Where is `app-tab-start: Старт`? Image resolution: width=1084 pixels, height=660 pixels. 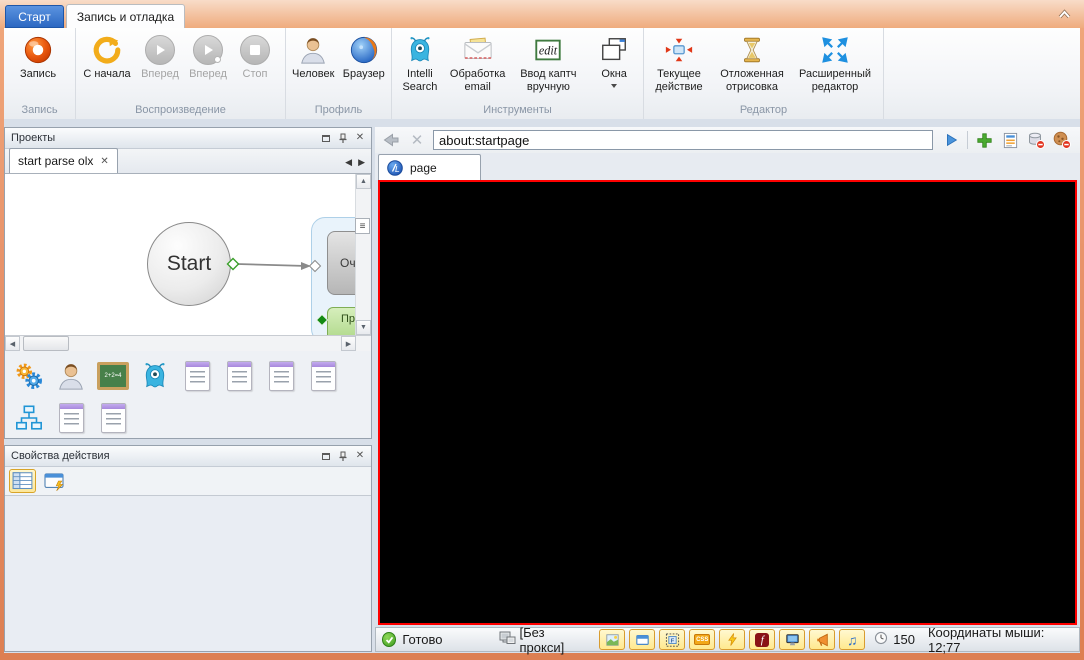 app-tab-start: Старт is located at coordinates (34, 16).